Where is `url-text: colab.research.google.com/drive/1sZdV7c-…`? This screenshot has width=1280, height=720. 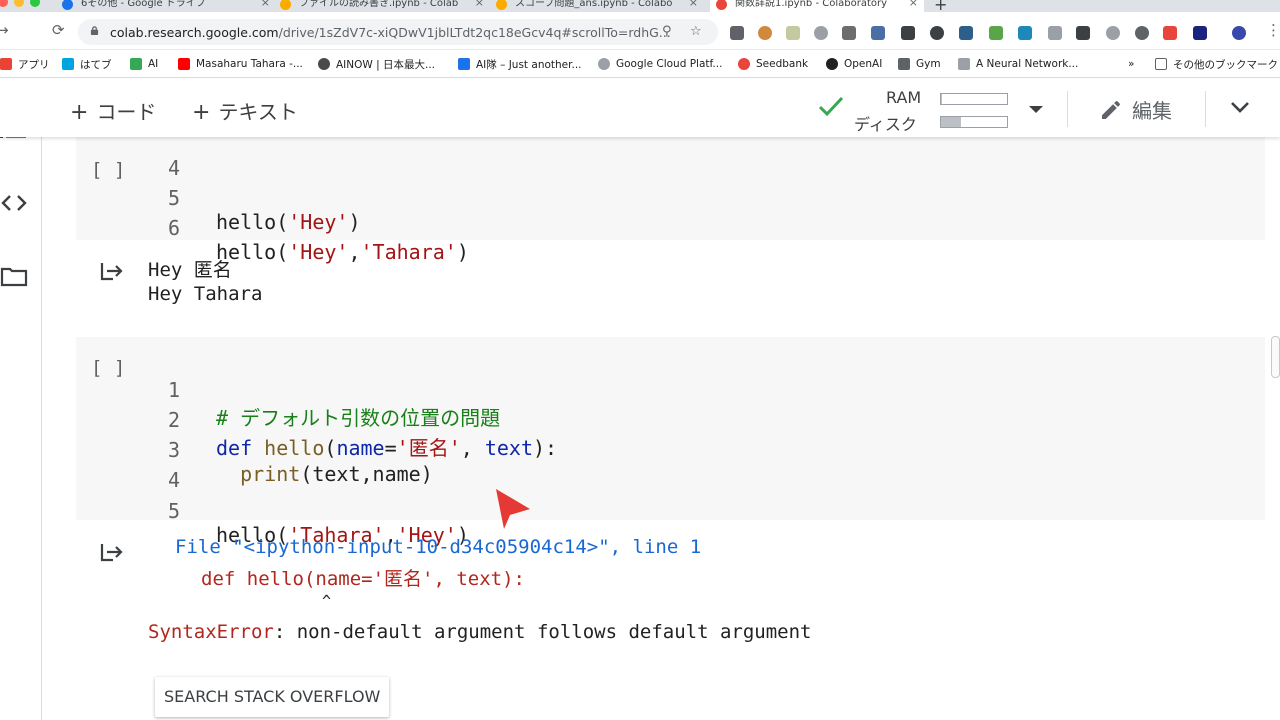
url-text: colab.research.google.com/drive/1sZdV7c-… is located at coordinates (390, 32).